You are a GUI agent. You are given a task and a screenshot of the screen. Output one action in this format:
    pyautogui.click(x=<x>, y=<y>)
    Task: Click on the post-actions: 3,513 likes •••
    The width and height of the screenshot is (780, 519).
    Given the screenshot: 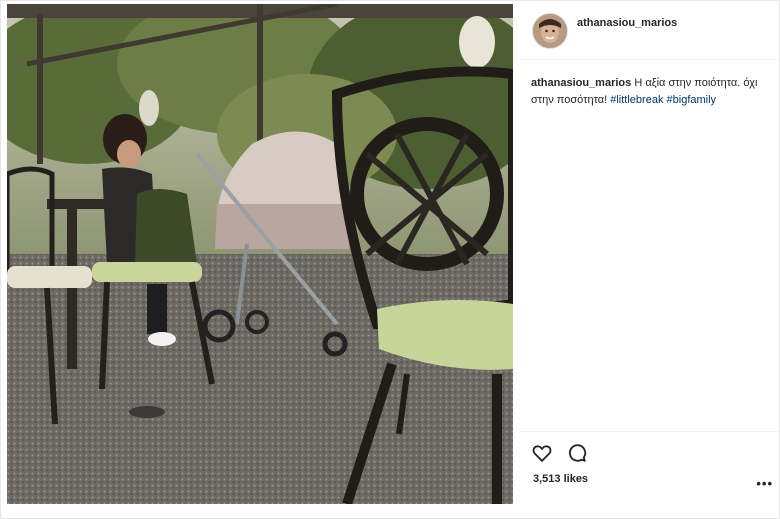 What is the action you would take?
    pyautogui.click(x=649, y=475)
    